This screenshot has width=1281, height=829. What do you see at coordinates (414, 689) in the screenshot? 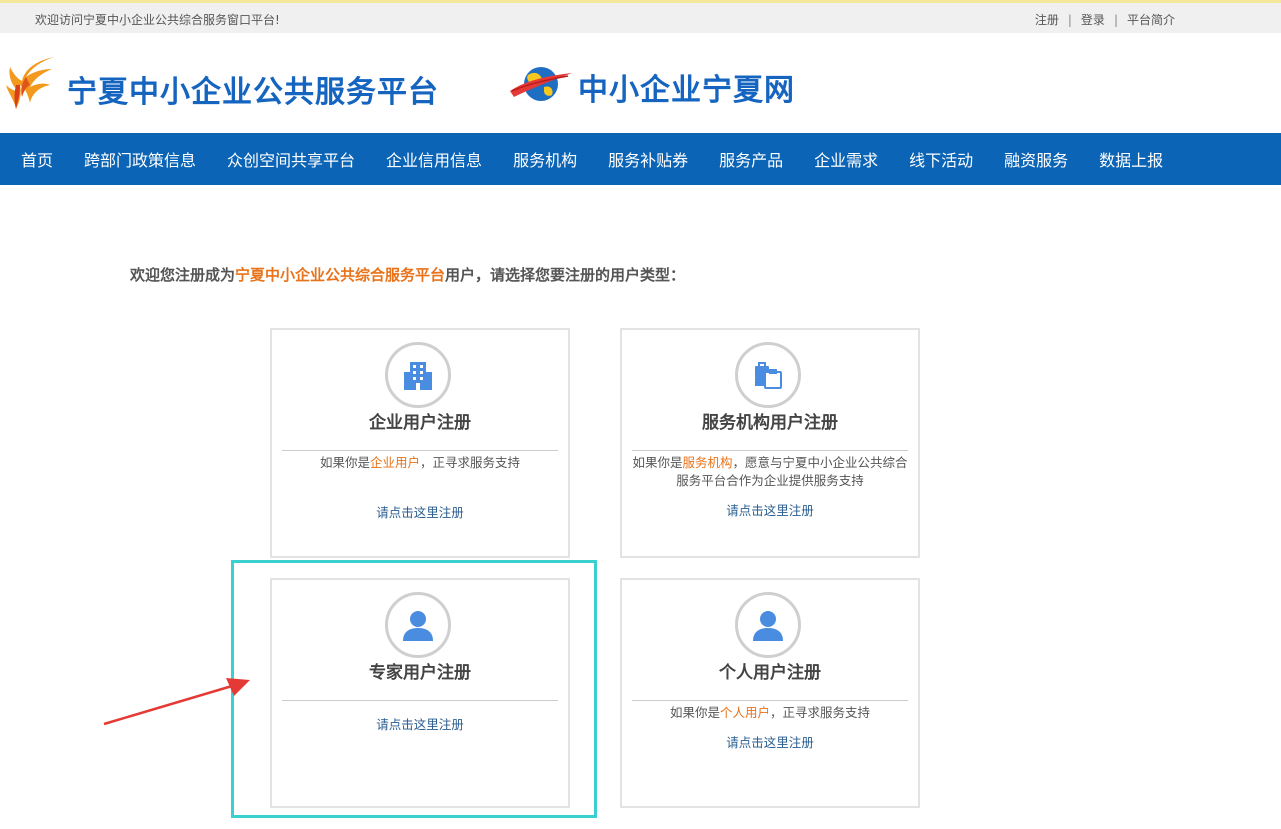
I see `annotation-highlight-box` at bounding box center [414, 689].